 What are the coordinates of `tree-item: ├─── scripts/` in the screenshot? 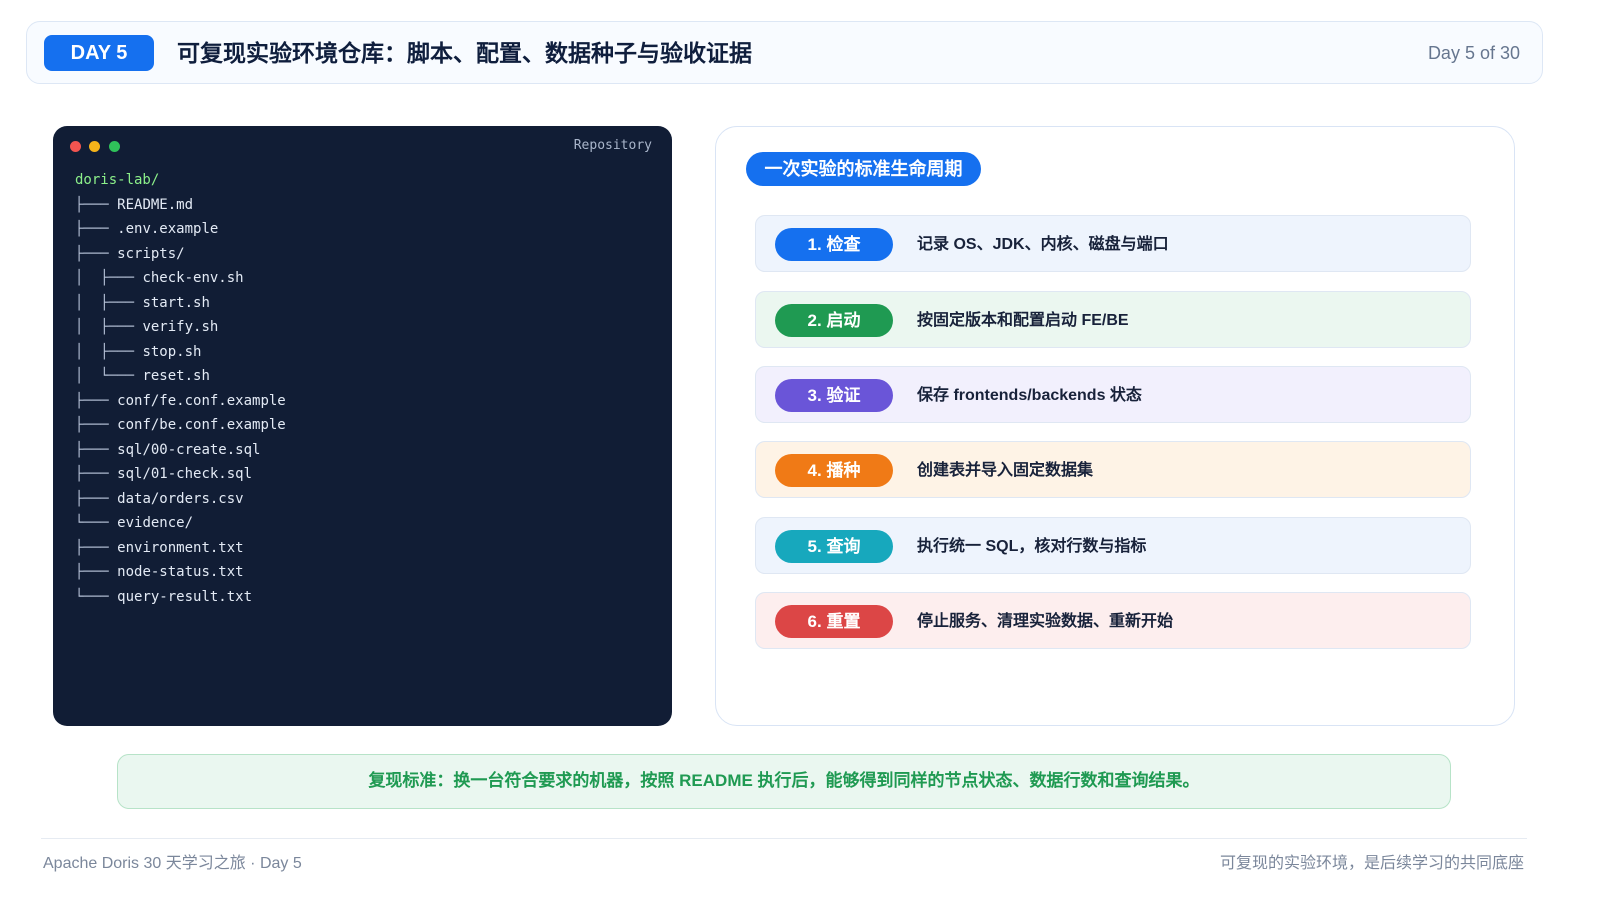 It's located at (130, 253).